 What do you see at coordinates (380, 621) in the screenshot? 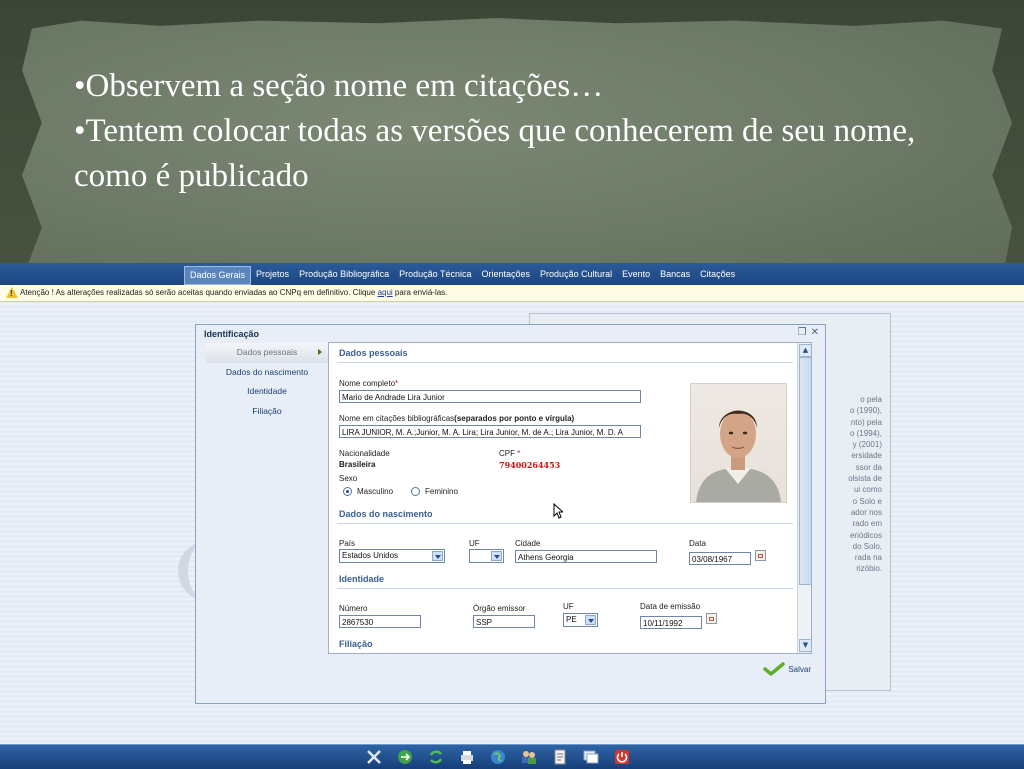
I see `numero-input: 2867530` at bounding box center [380, 621].